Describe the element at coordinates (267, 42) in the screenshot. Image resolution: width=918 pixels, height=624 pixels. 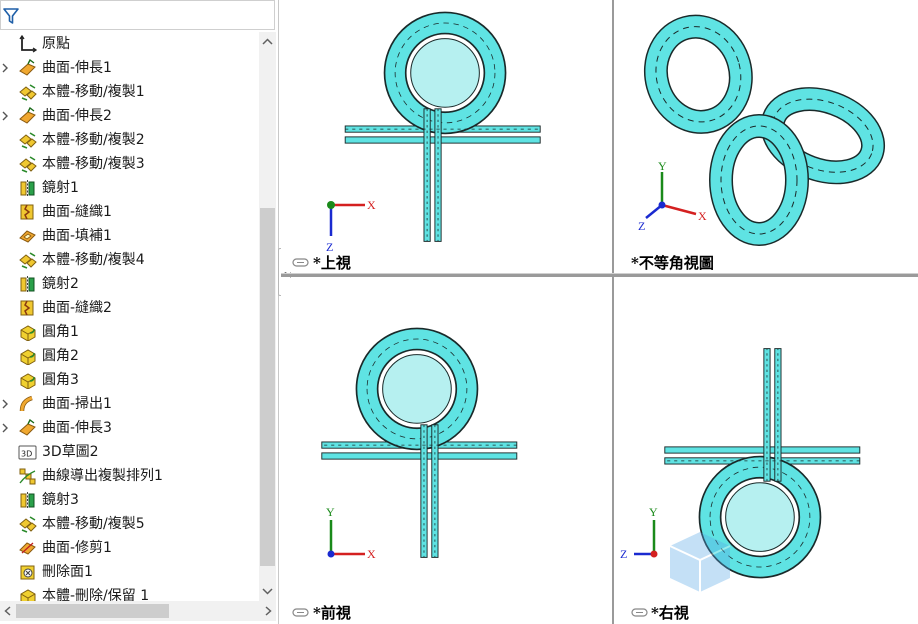
I see `scroll-up-arrow-icon` at that location.